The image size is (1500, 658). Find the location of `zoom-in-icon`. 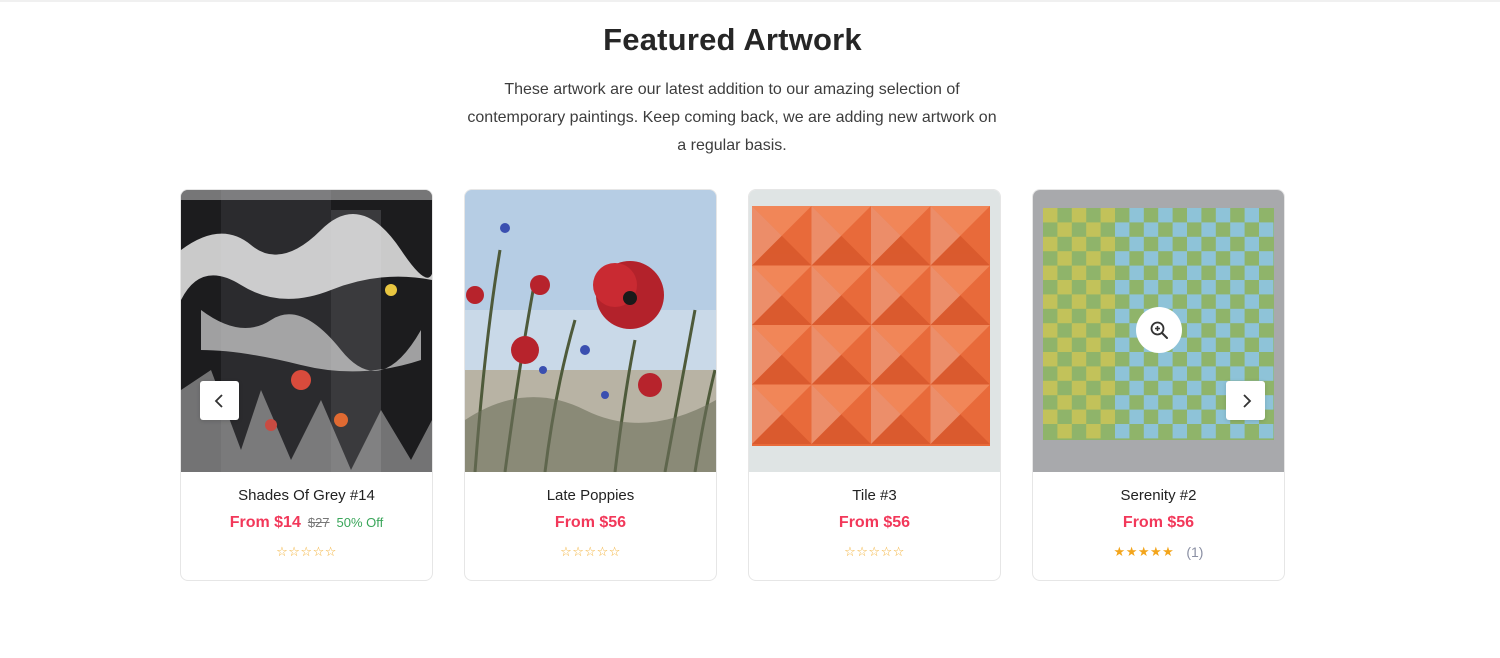

zoom-in-icon is located at coordinates (1159, 330).